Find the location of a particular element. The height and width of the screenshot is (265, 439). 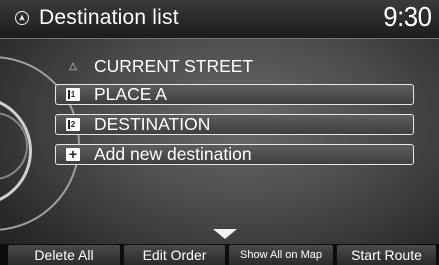

list-item-label: DESTINATION is located at coordinates (152, 124).